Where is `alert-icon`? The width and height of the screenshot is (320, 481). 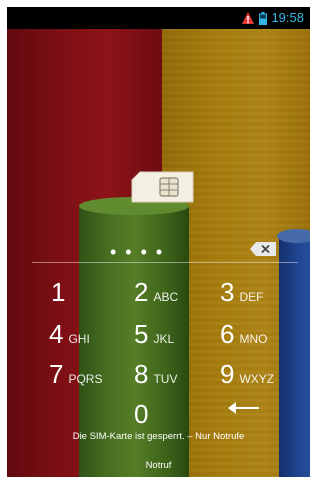 alert-icon is located at coordinates (248, 18).